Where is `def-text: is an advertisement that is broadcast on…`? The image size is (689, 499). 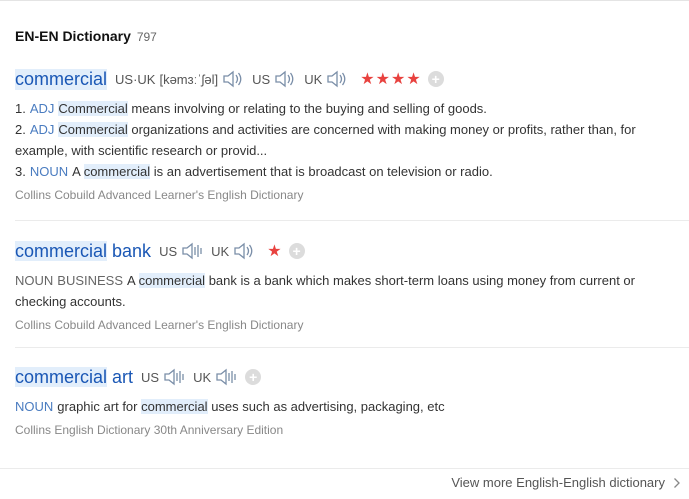 def-text: is an advertisement that is broadcast on… is located at coordinates (321, 171).